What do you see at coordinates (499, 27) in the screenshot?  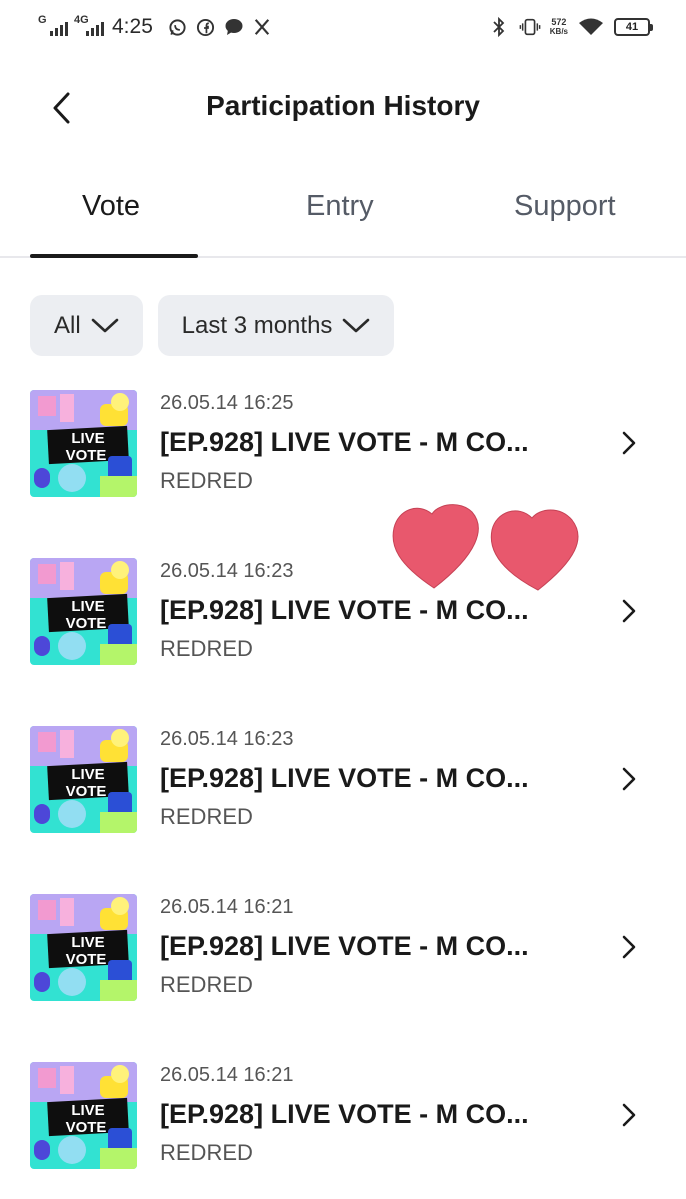 I see `bluetooth-icon` at bounding box center [499, 27].